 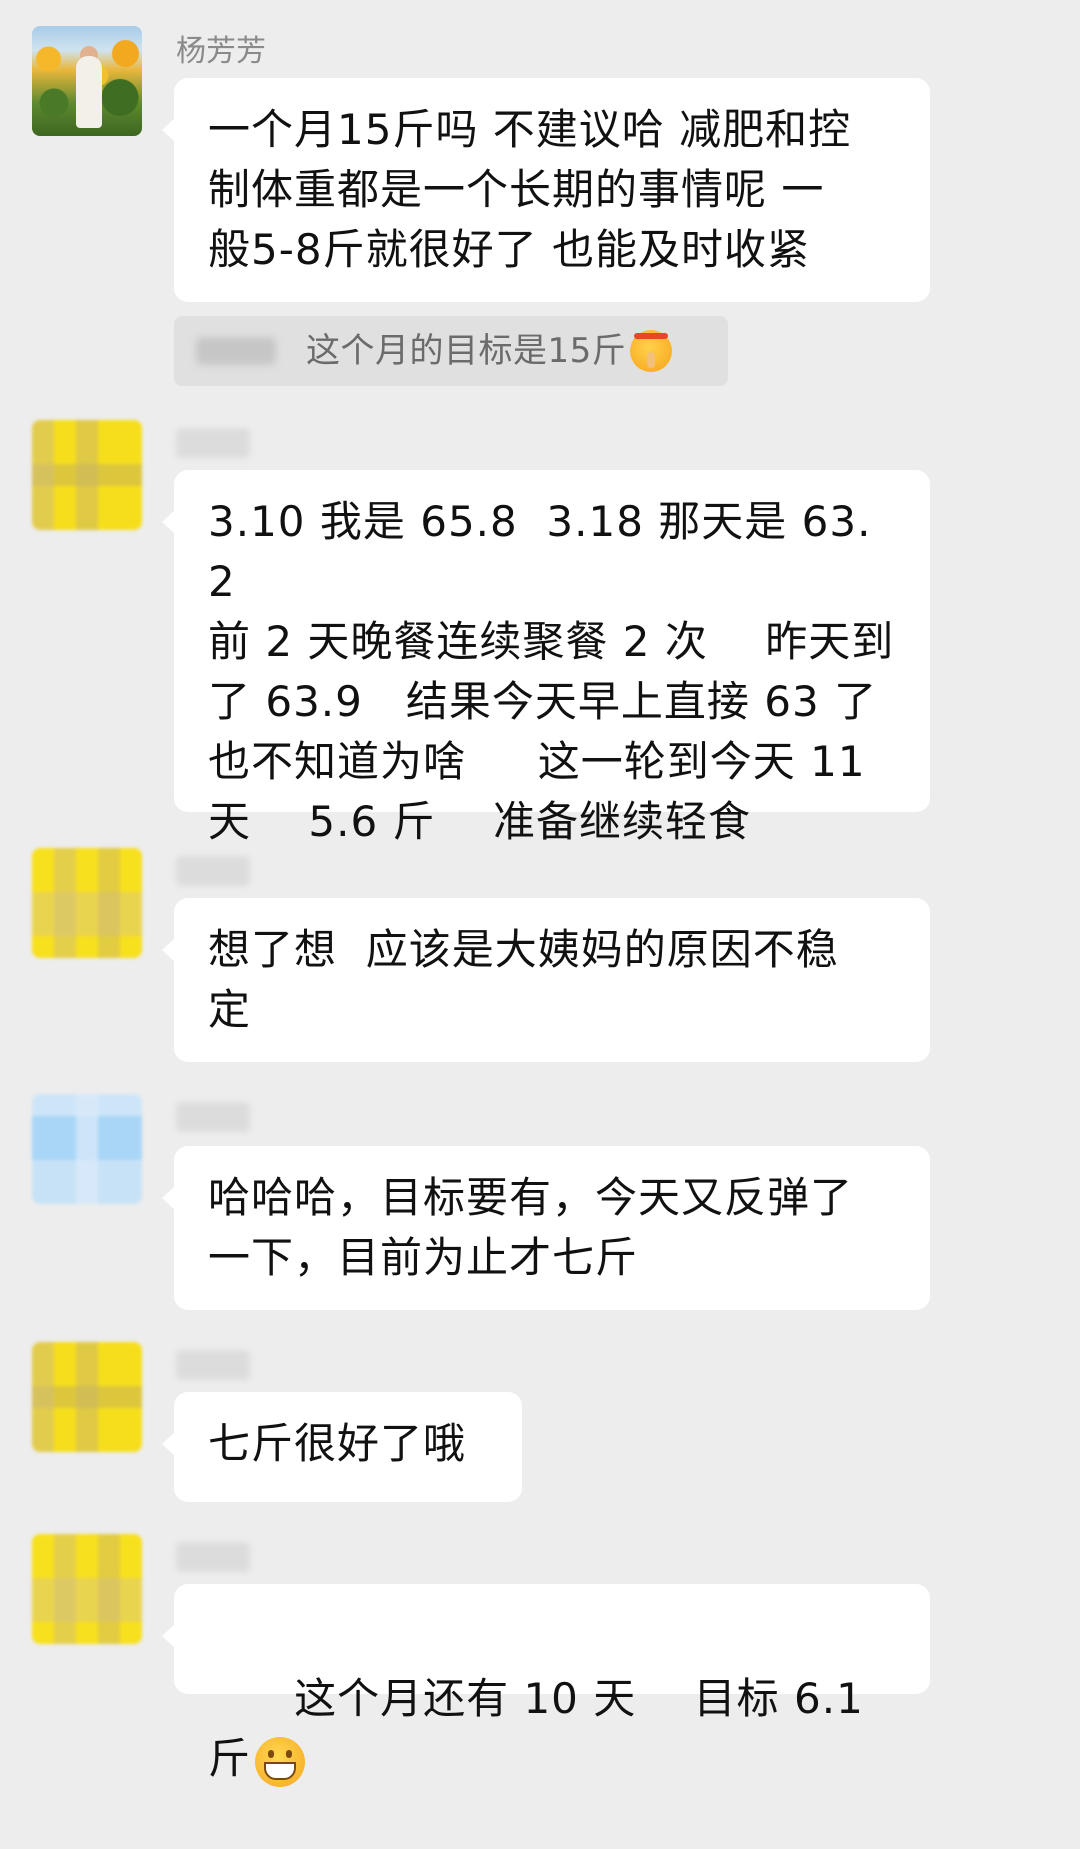 What do you see at coordinates (546, 1228) in the screenshot?
I see `message-bubble: 哈哈哈，目标要有，今天又反弹了 一下，目前为止才七斤` at bounding box center [546, 1228].